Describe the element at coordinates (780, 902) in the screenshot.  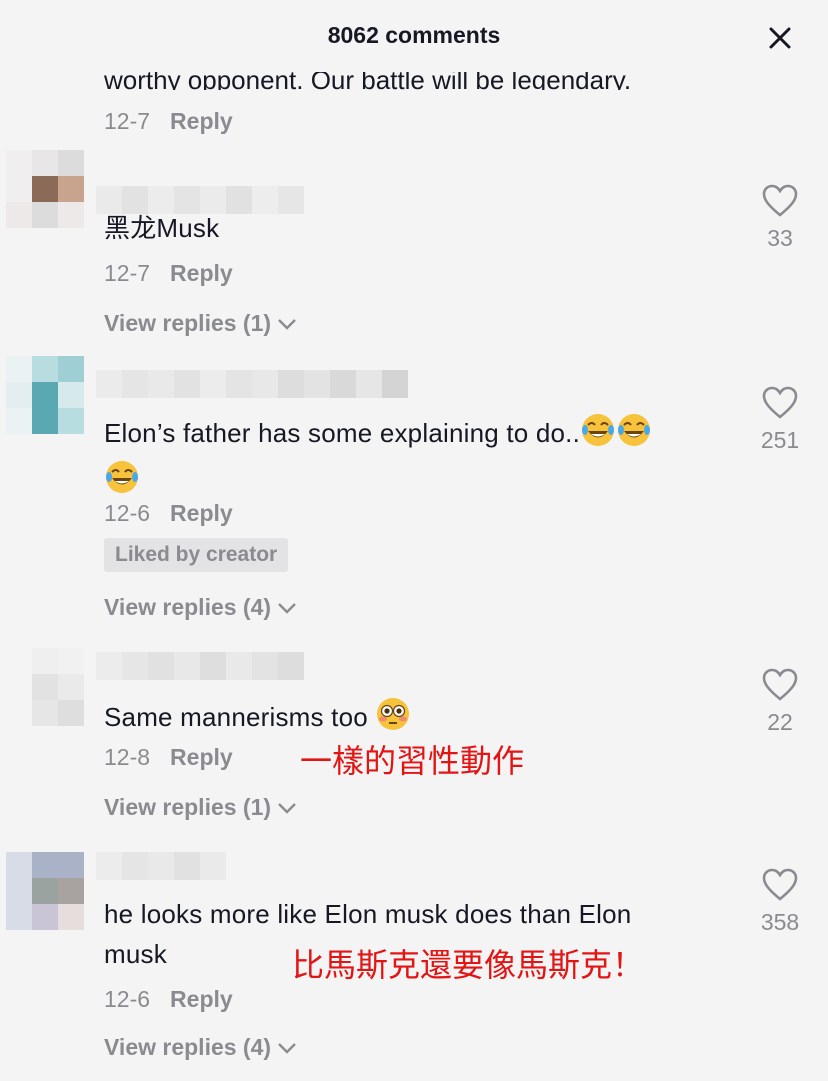
I see `like-button: 358` at that location.